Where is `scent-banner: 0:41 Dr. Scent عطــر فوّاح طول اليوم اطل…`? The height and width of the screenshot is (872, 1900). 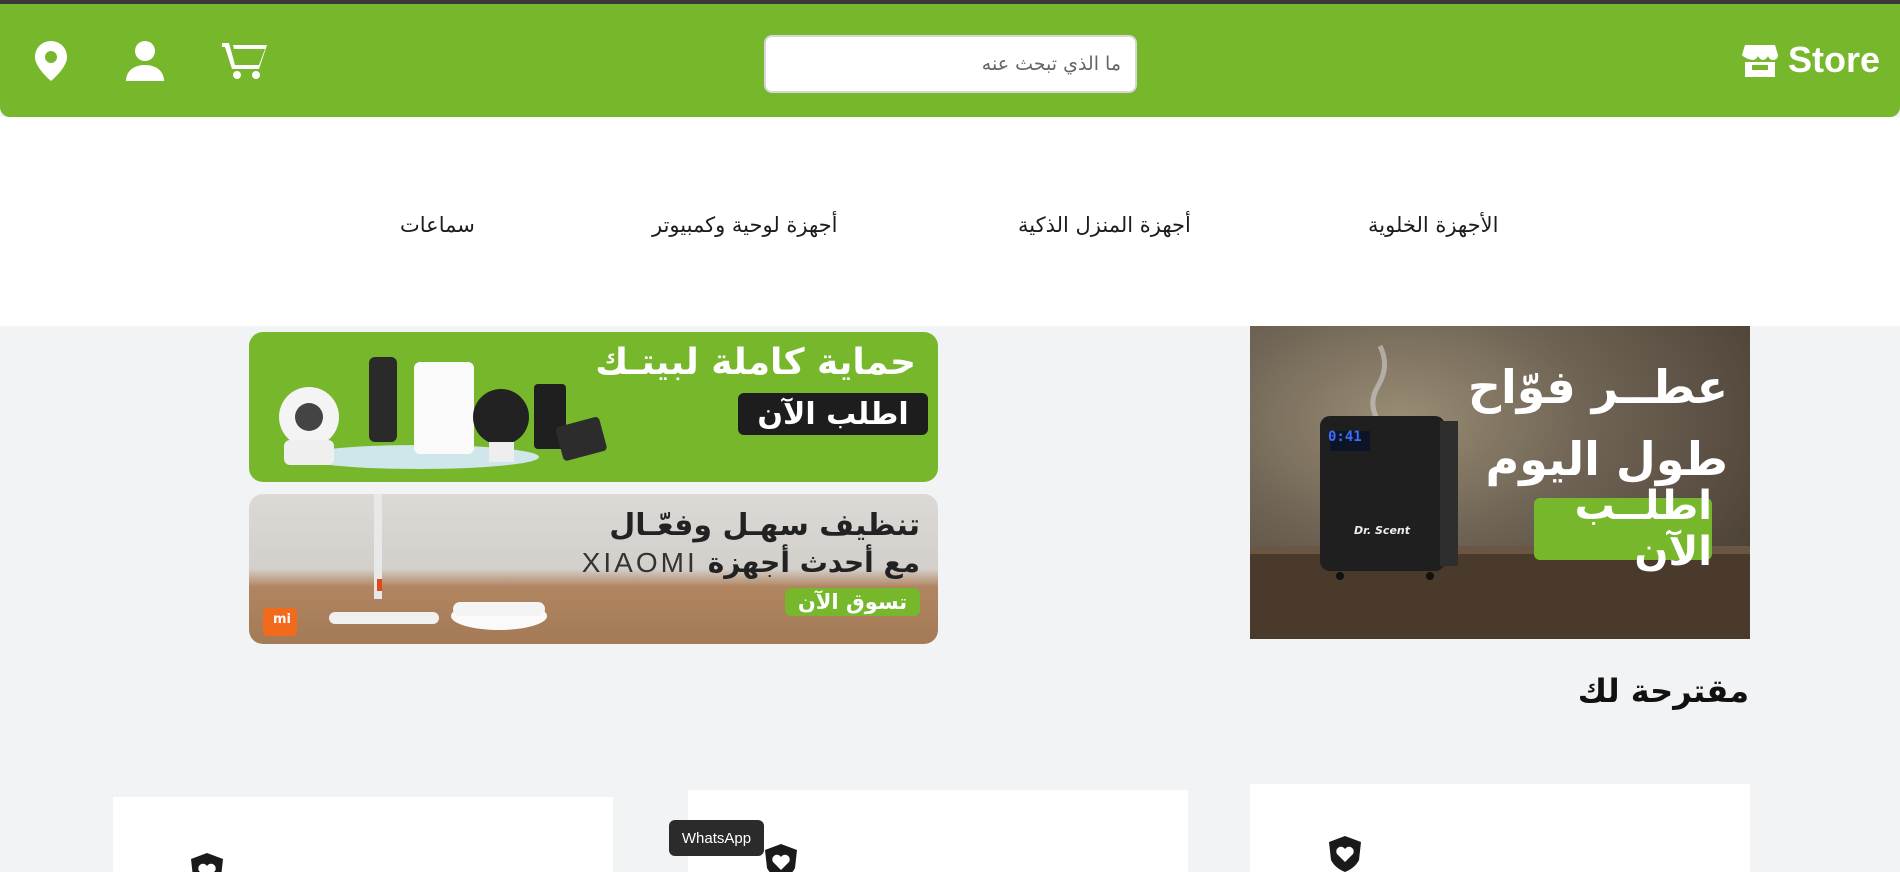
scent-banner: 0:41 Dr. Scent عطــر فوّاح طول اليوم اطل… is located at coordinates (1500, 482).